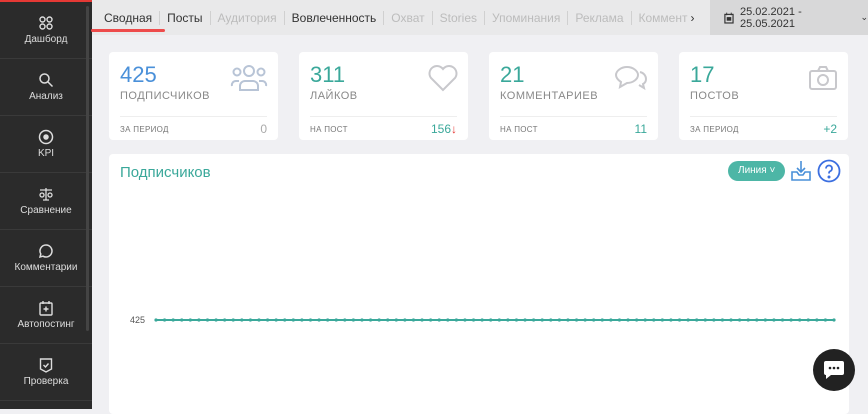 This screenshot has width=868, height=414. I want to click on camera-icon, so click(823, 78).